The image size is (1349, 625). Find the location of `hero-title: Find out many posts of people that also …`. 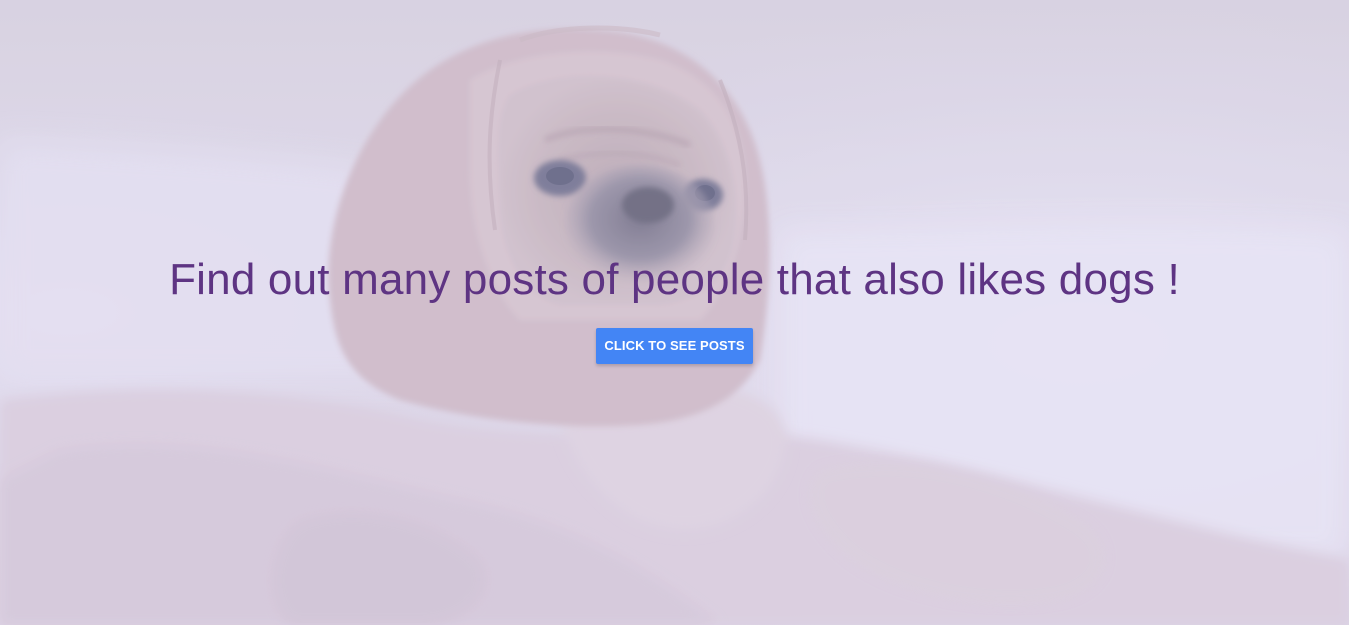

hero-title: Find out many posts of people that also … is located at coordinates (674, 279).